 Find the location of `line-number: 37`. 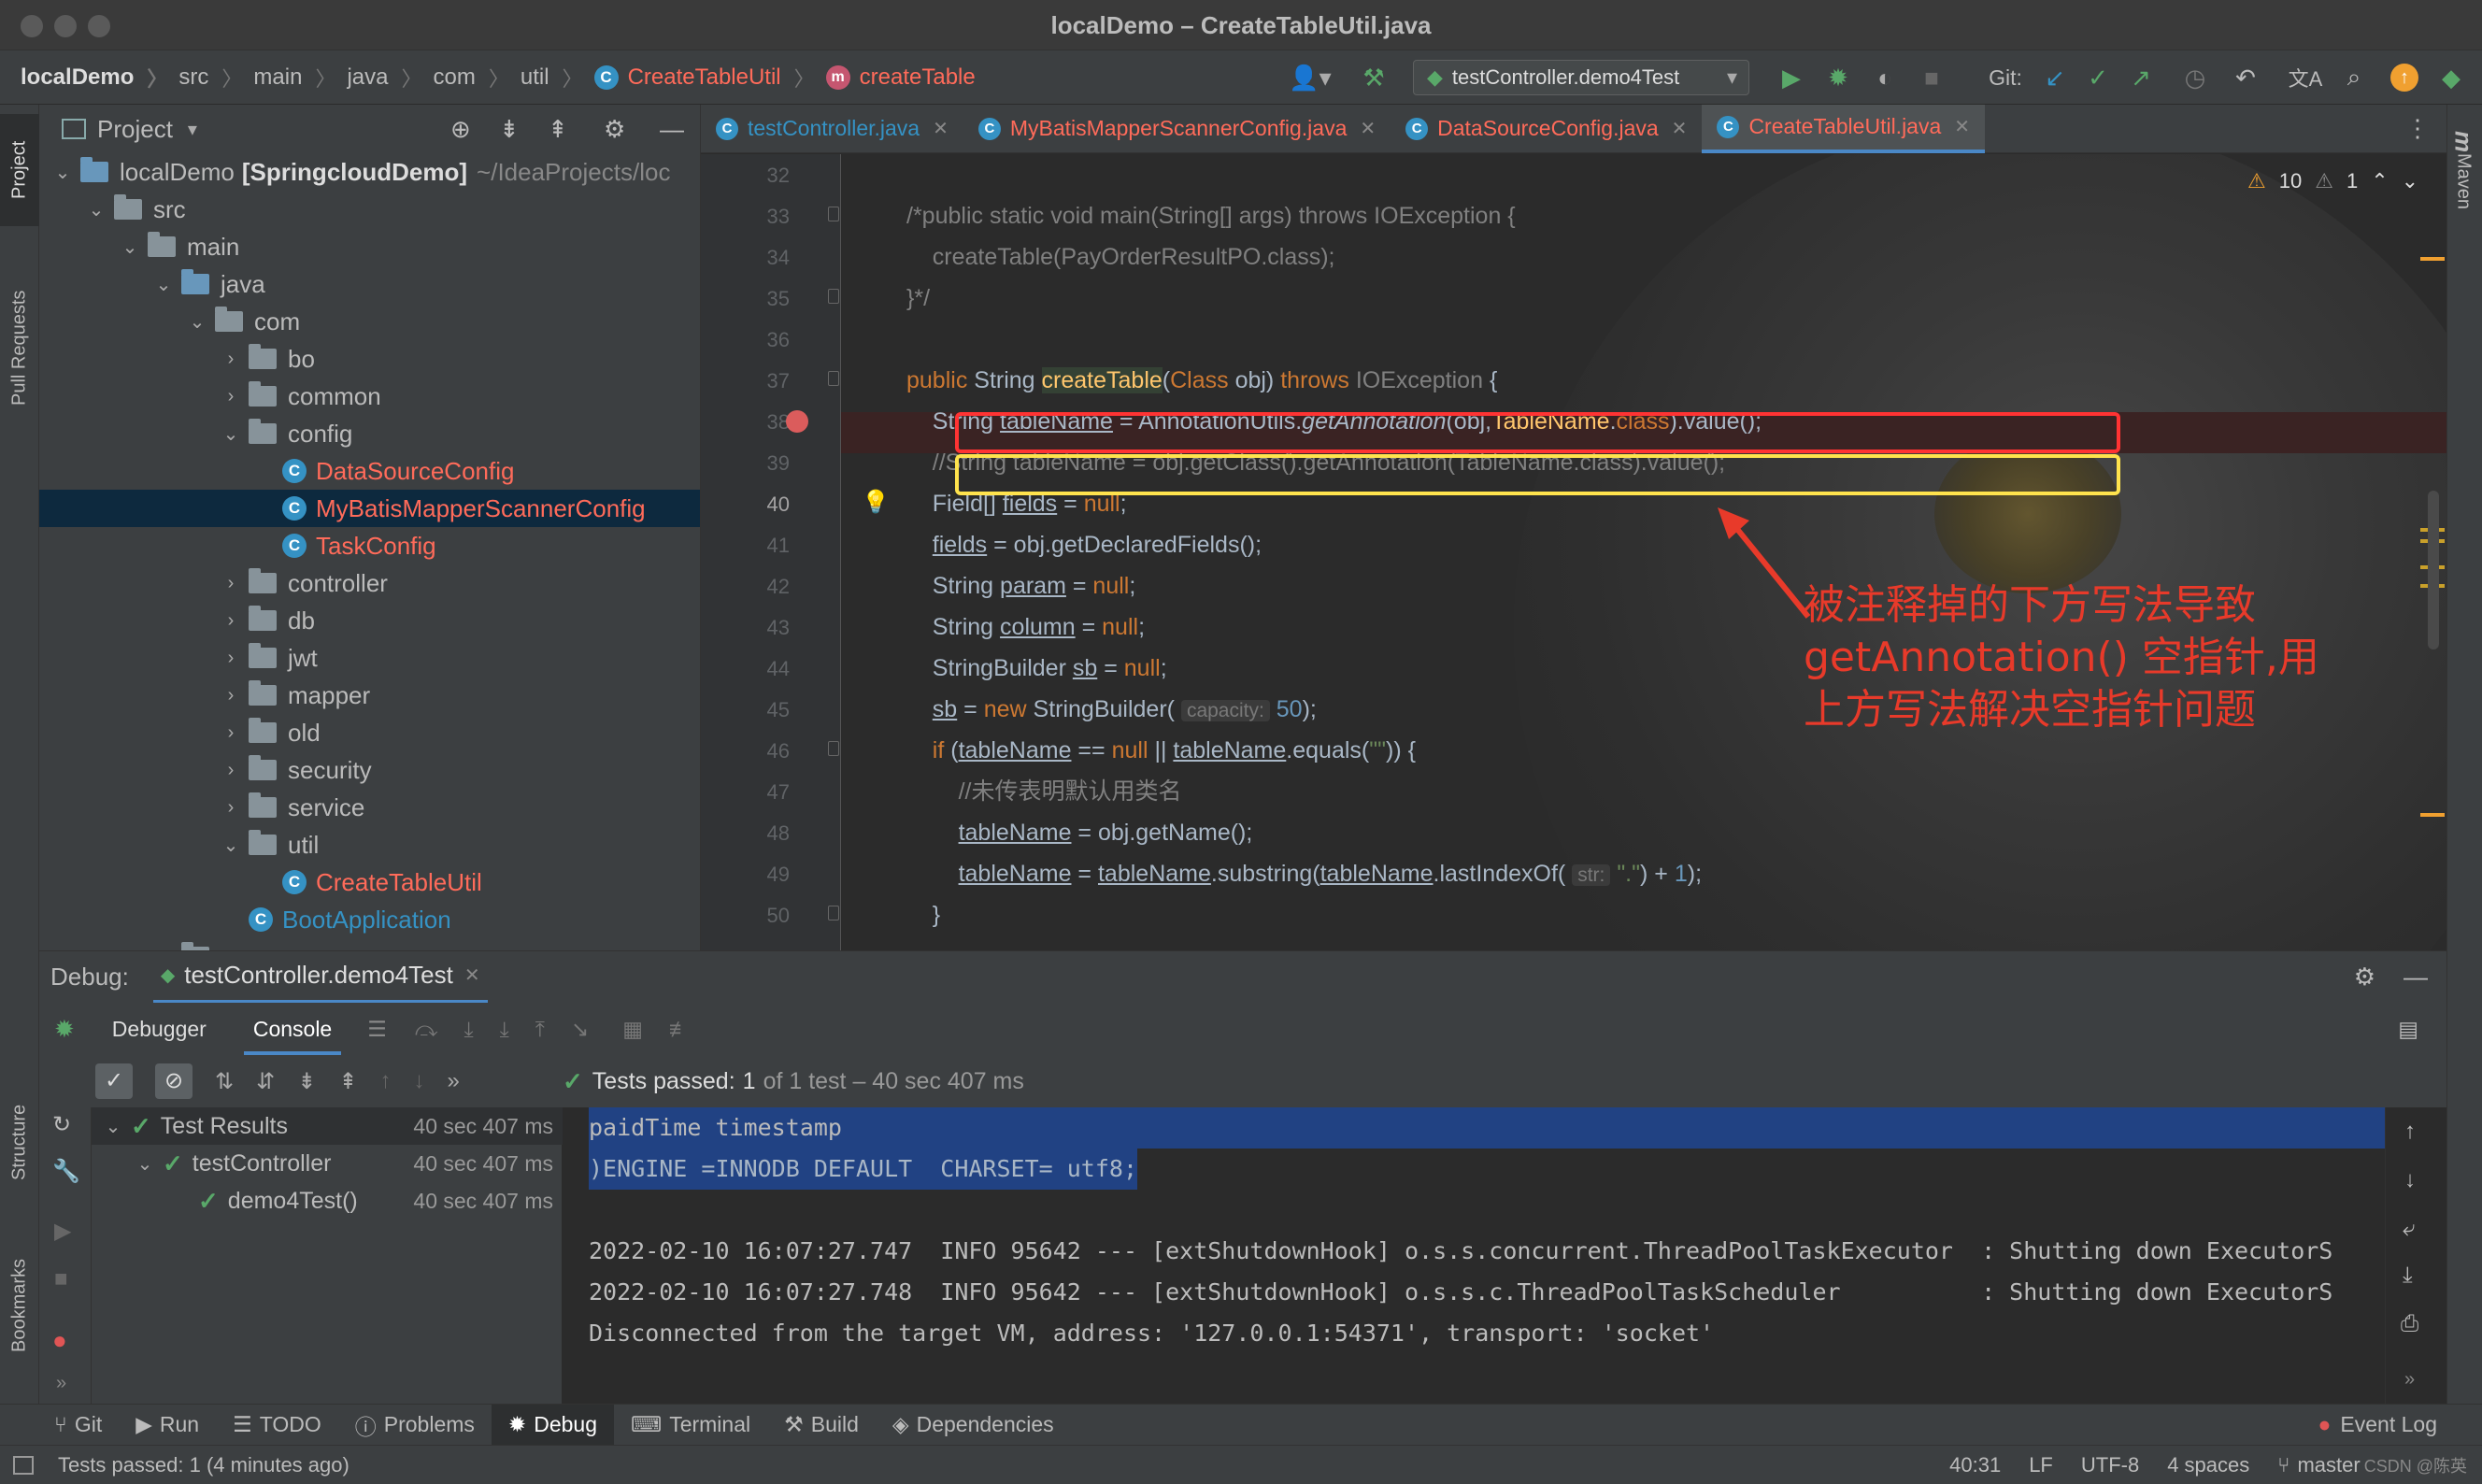

line-number: 37 is located at coordinates (745, 381).